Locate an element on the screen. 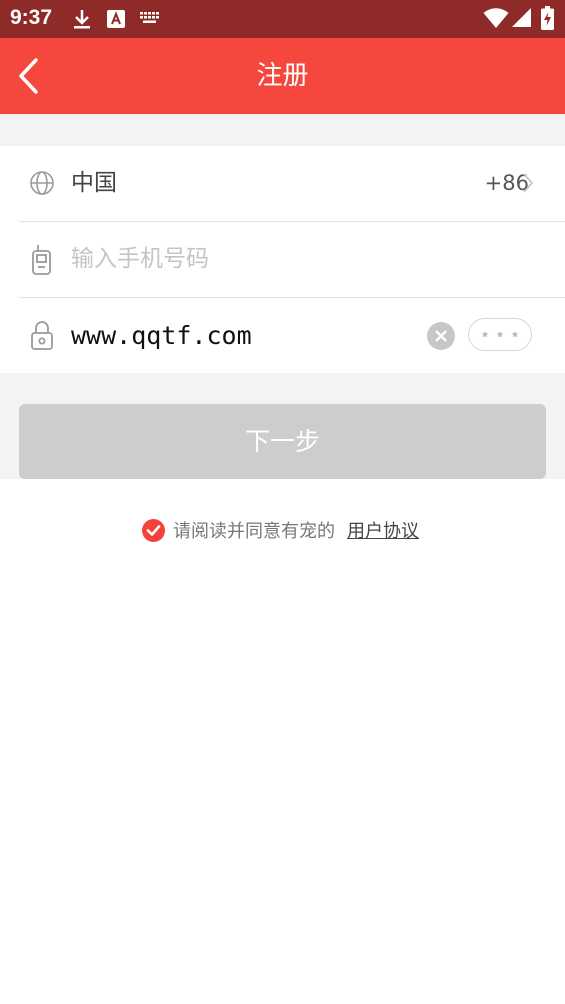 This screenshot has height=1004, width=565. phone-icon is located at coordinates (41, 260).